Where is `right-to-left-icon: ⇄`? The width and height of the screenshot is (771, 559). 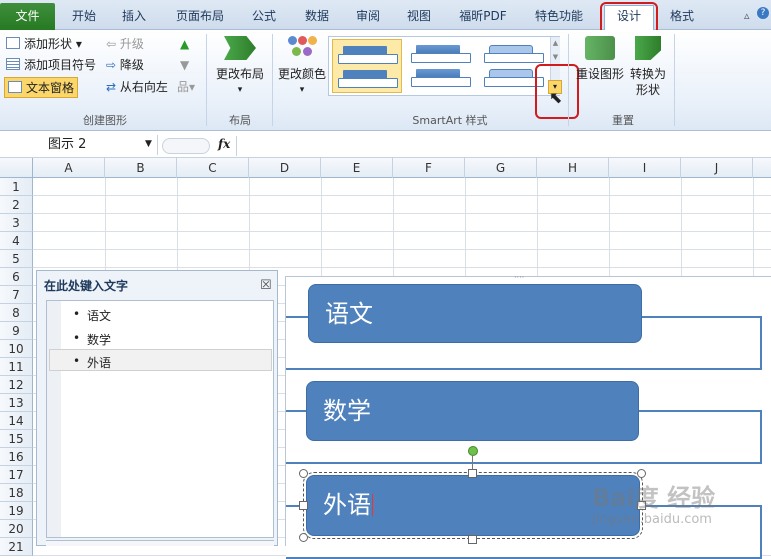 right-to-left-icon: ⇄ is located at coordinates (111, 87).